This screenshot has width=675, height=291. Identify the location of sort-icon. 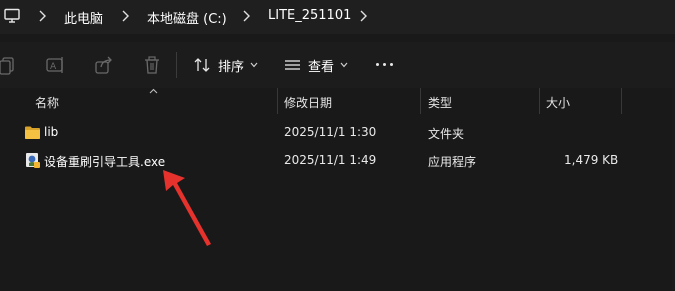
(202, 65).